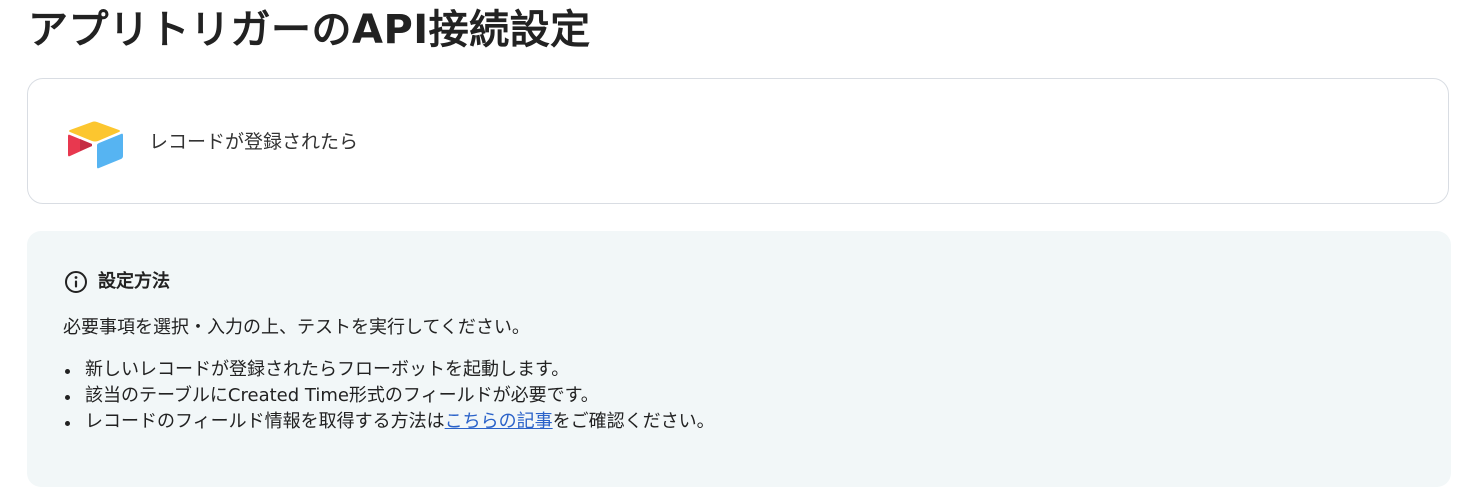  I want to click on list-item-text: 新しいレコードが登録されたらフローボットを起動します。, so click(327, 369).